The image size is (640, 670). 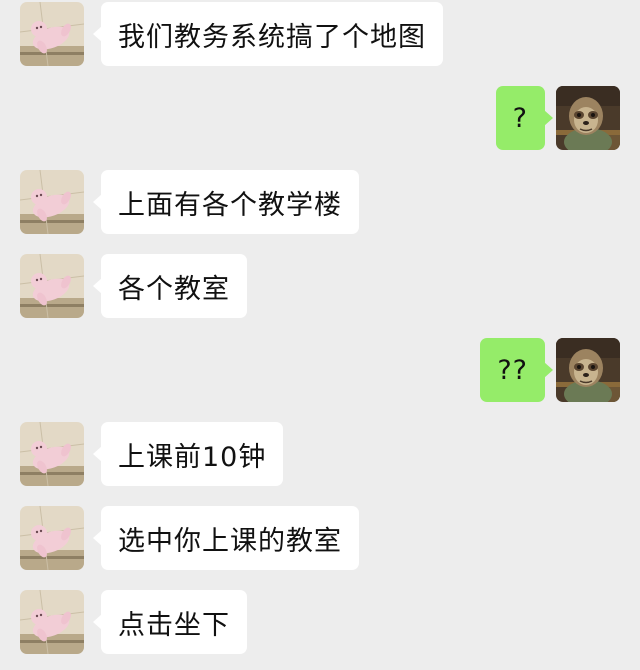 I want to click on message-bubble: 我们教务系统搞了个地图, so click(x=268, y=34).